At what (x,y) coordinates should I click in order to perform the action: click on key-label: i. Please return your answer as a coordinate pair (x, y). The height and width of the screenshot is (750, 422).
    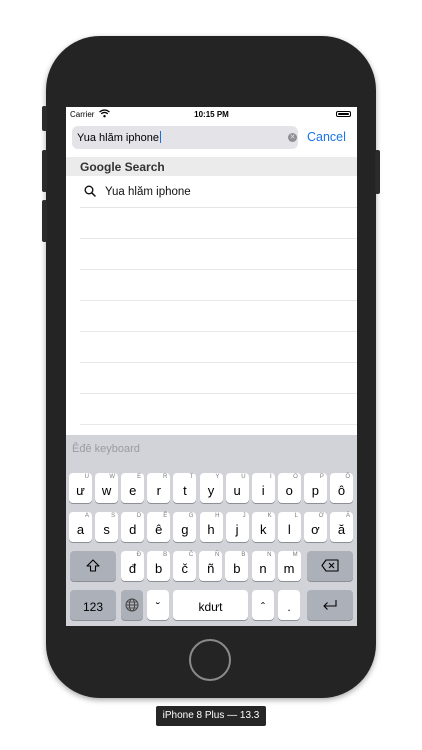
    Looking at the image, I should click on (263, 490).